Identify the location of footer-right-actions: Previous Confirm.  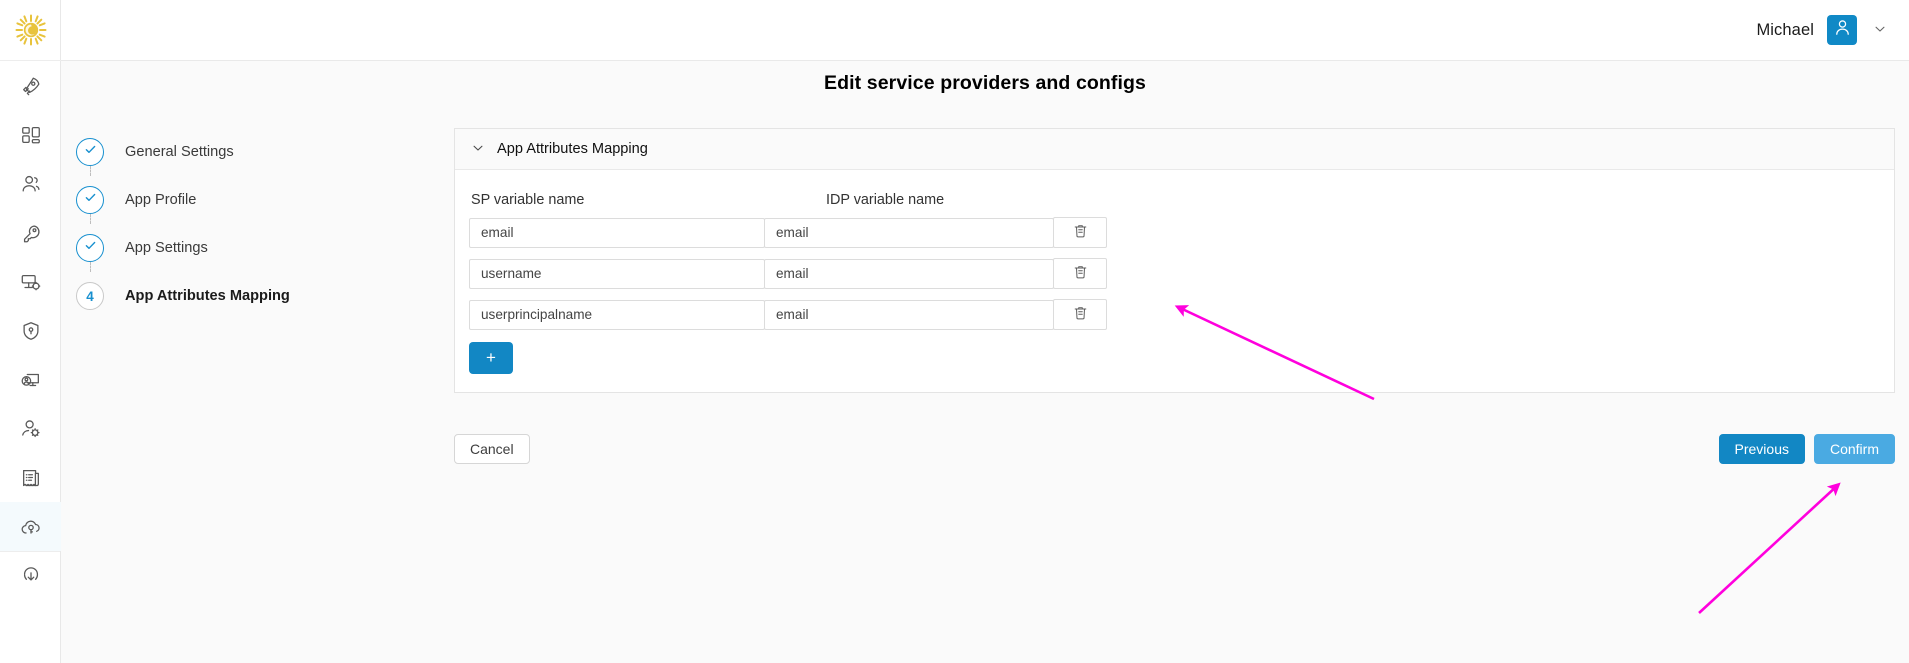
(1806, 449).